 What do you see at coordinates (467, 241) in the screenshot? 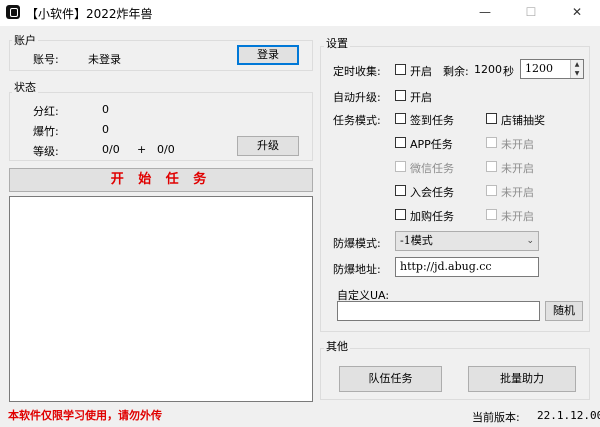
I see `anti-block-mode-select: -1模式 ⌄` at bounding box center [467, 241].